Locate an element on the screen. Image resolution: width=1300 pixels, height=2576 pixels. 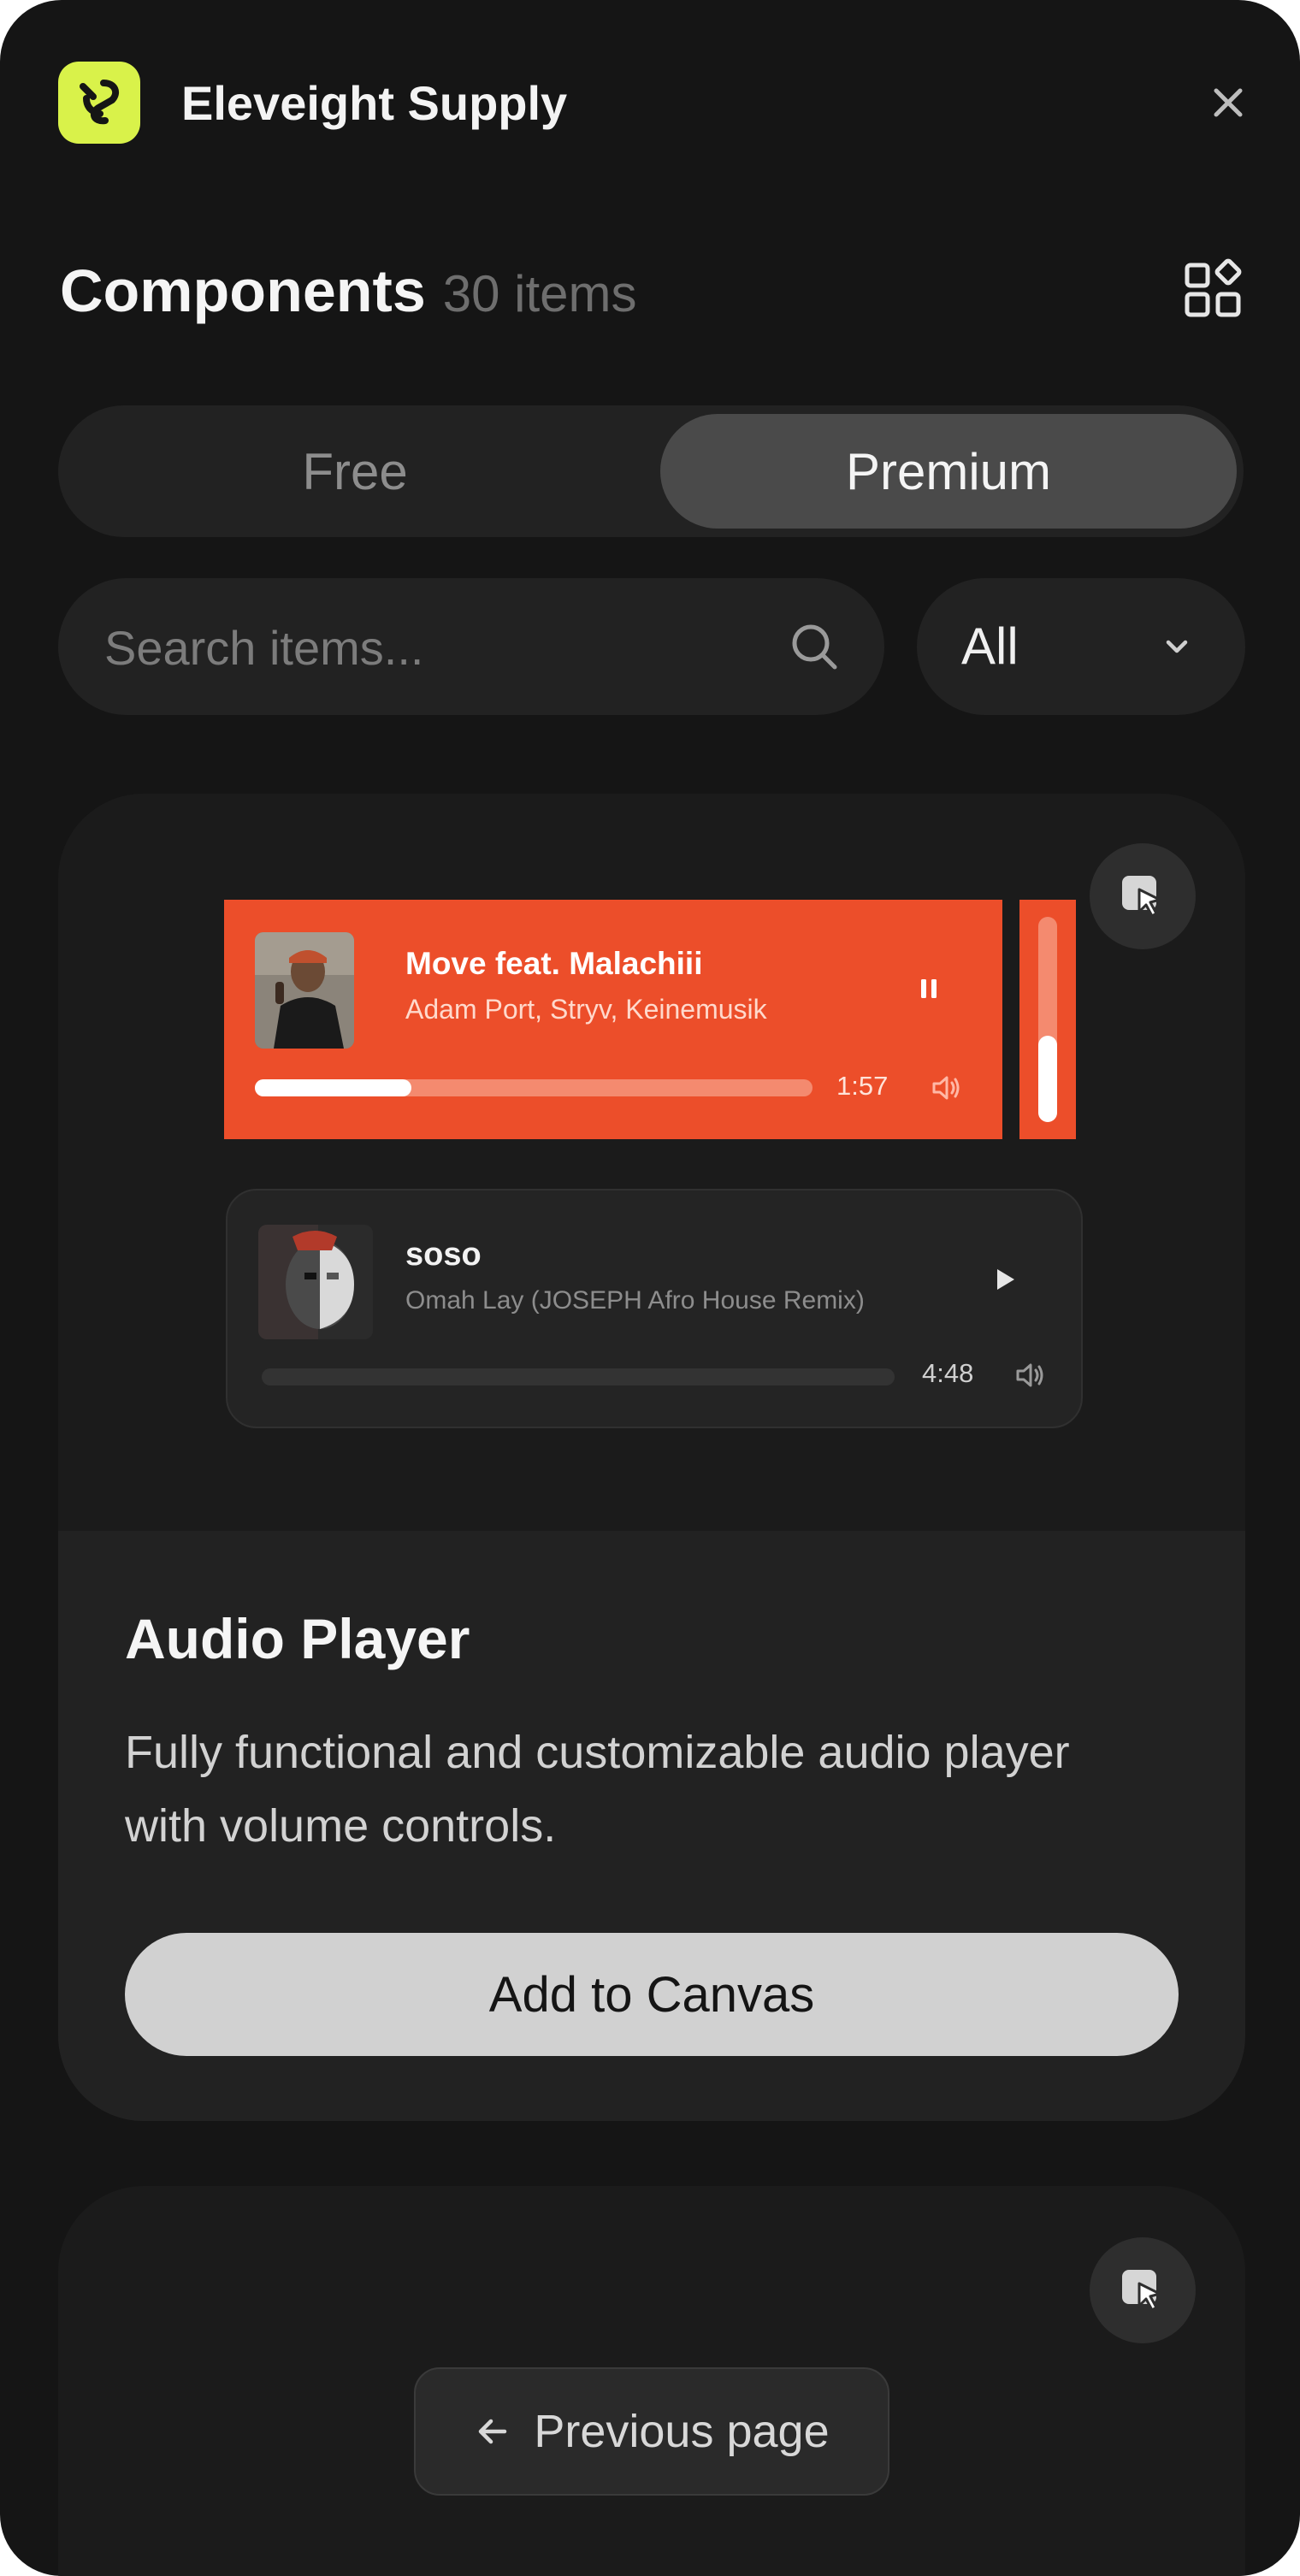
previous-page-label: Previous page is located at coordinates (682, 2431).